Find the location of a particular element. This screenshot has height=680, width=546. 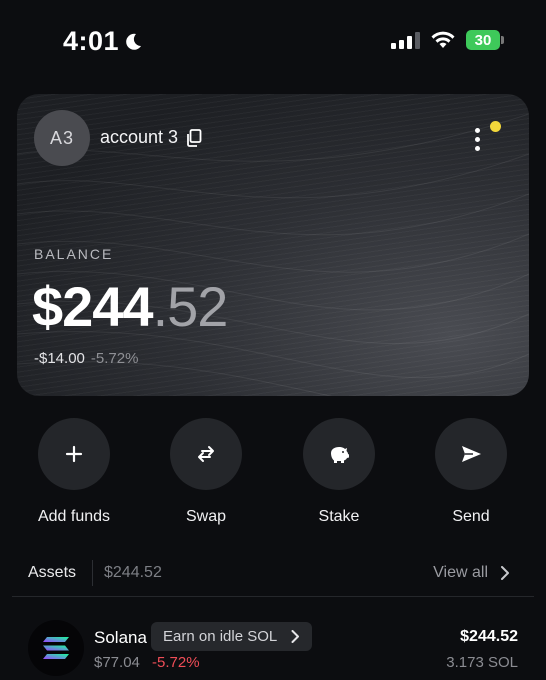

assets-header: Assets $244.52 View all is located at coordinates (273, 574).